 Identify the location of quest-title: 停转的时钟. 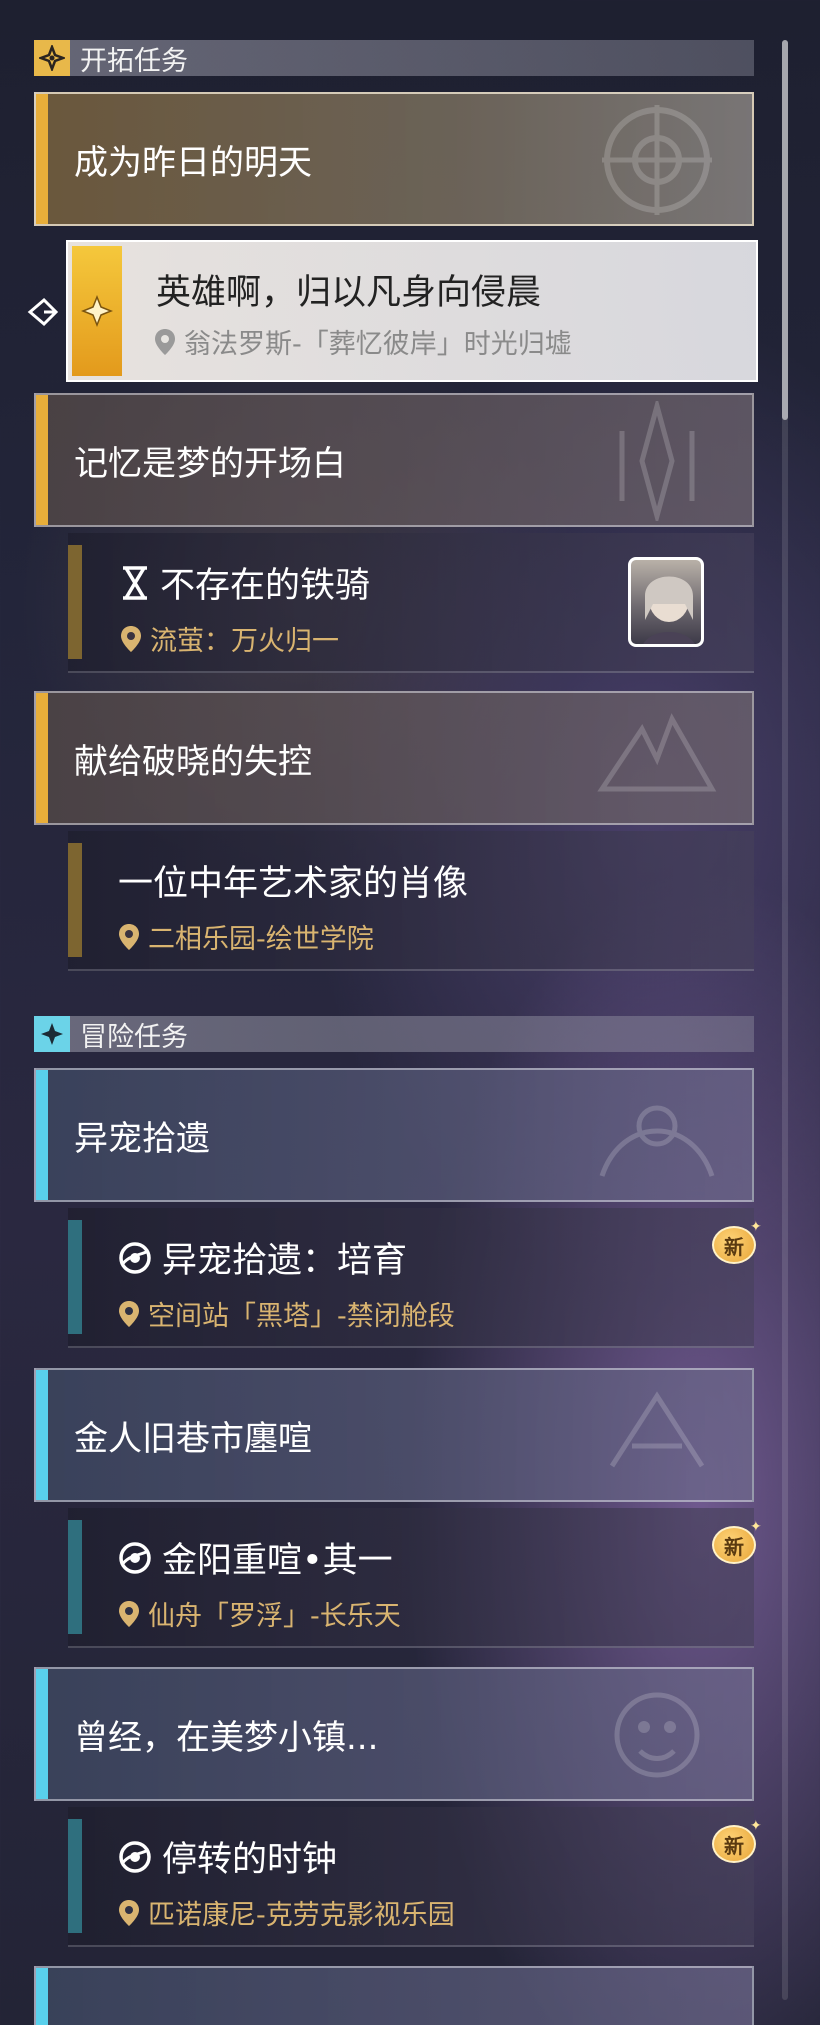
(227, 1856).